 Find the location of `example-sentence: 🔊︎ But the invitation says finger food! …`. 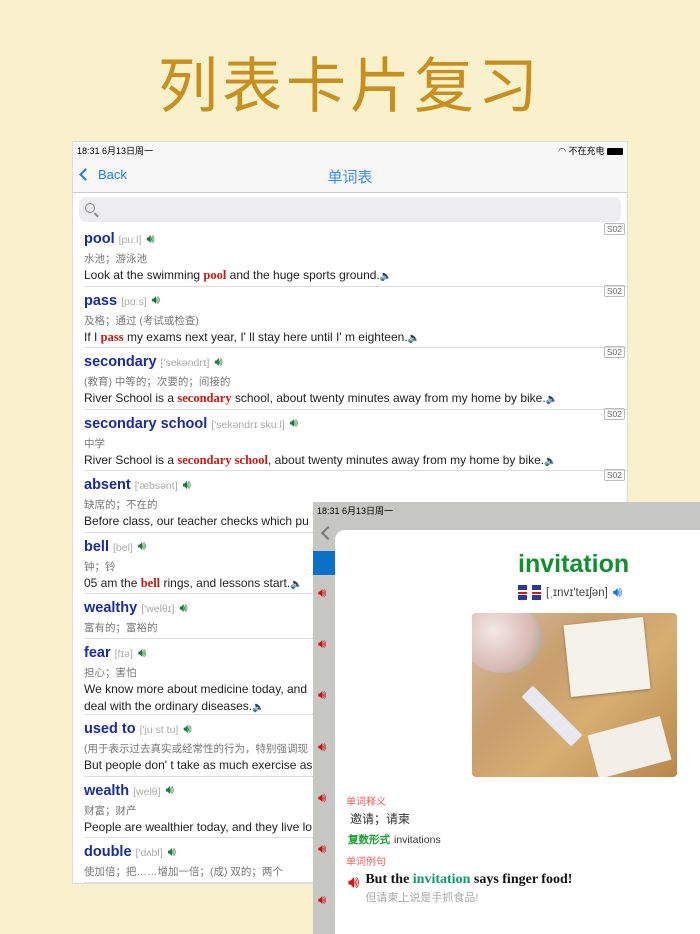

example-sentence: 🔊︎ But the invitation says finger food! … is located at coordinates (460, 888).